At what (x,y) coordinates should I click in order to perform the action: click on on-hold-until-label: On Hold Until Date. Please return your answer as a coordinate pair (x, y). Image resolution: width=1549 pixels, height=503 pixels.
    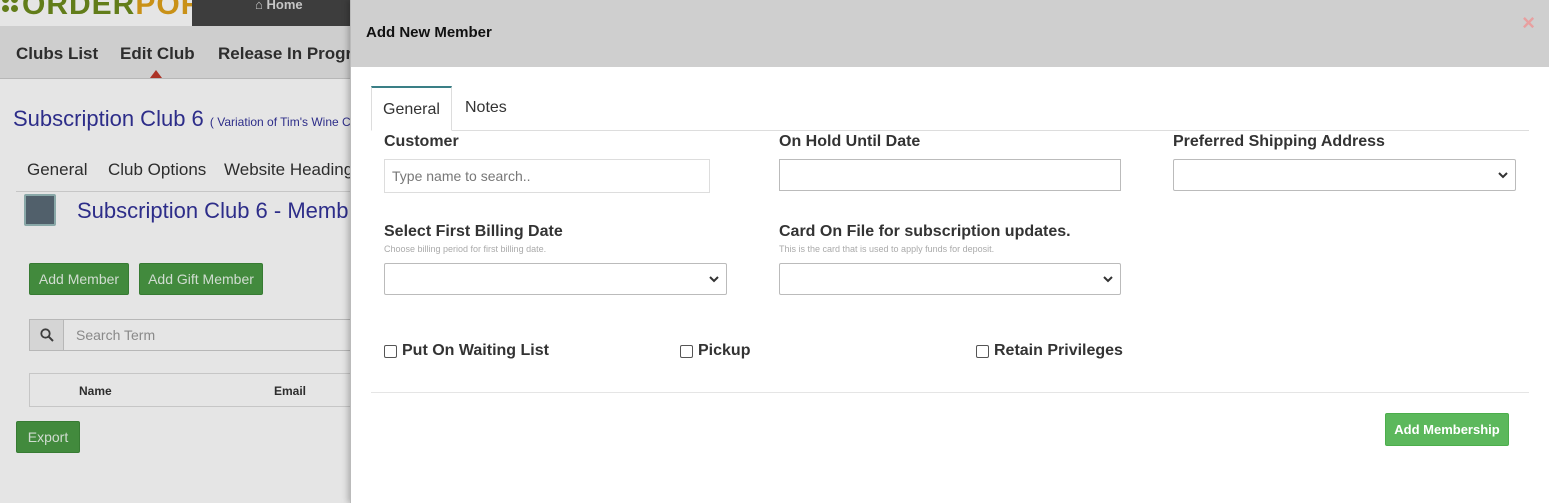
    Looking at the image, I should click on (850, 141).